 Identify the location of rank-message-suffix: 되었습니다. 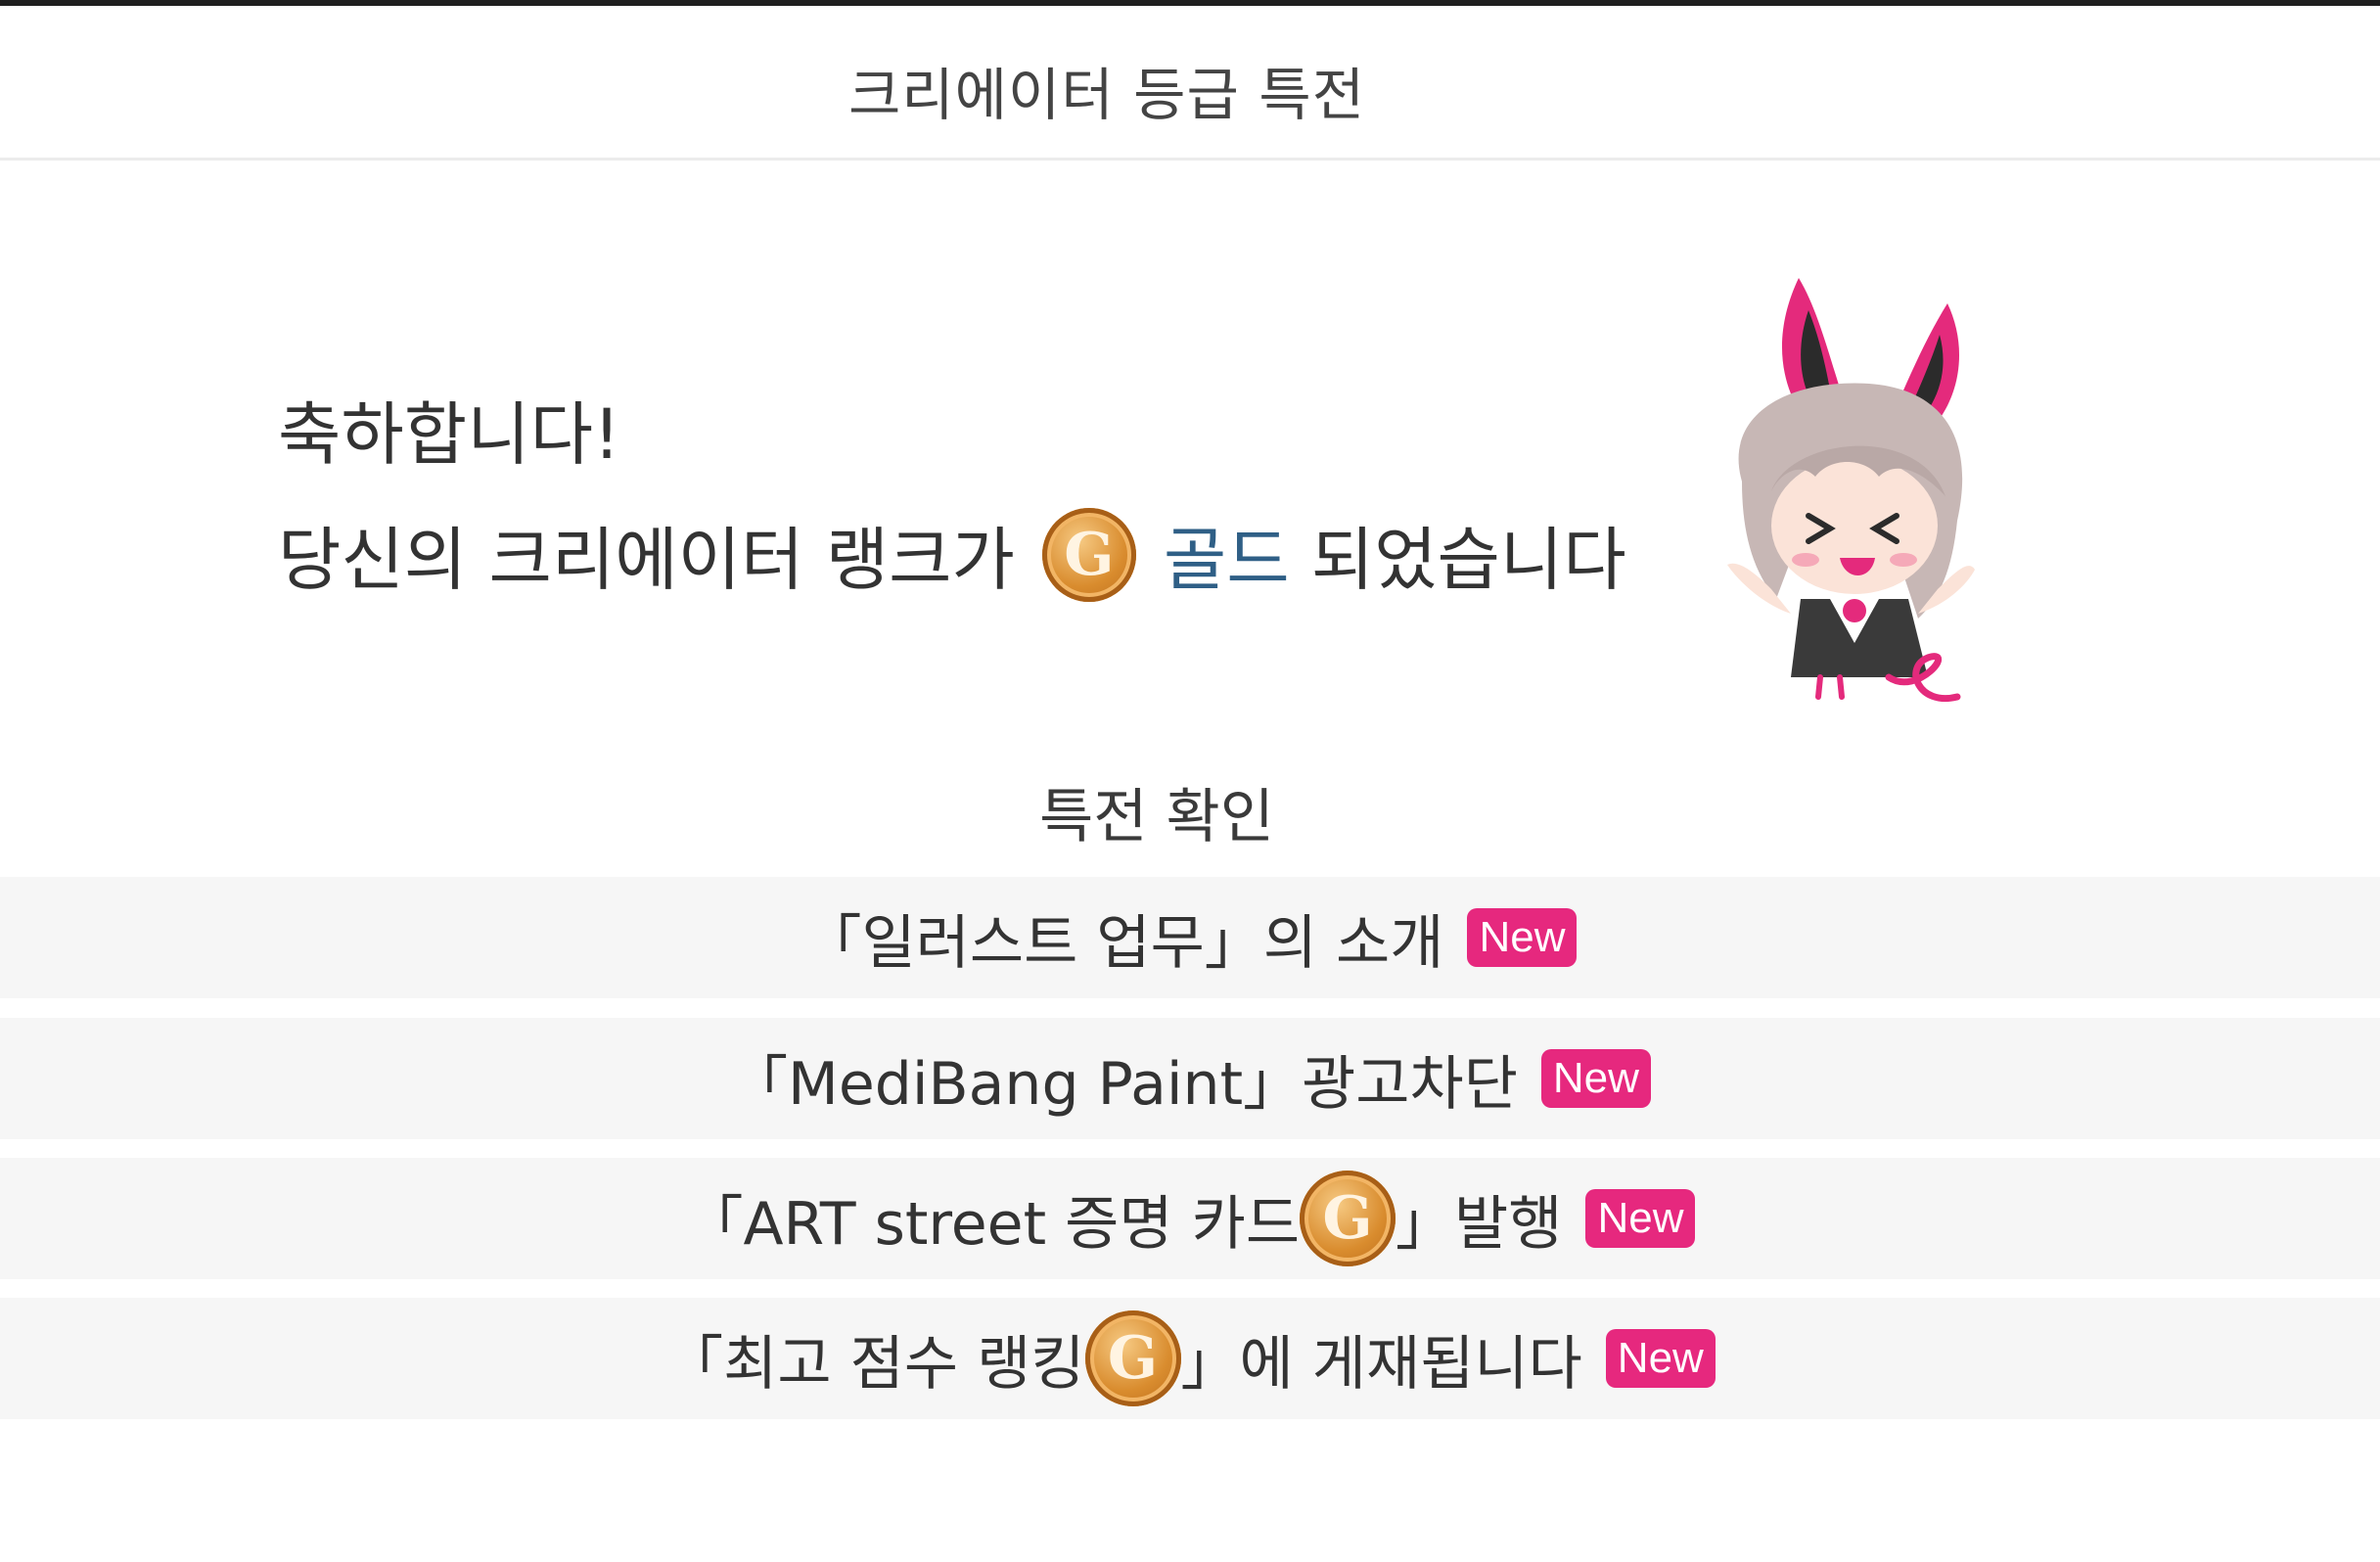
(1468, 560).